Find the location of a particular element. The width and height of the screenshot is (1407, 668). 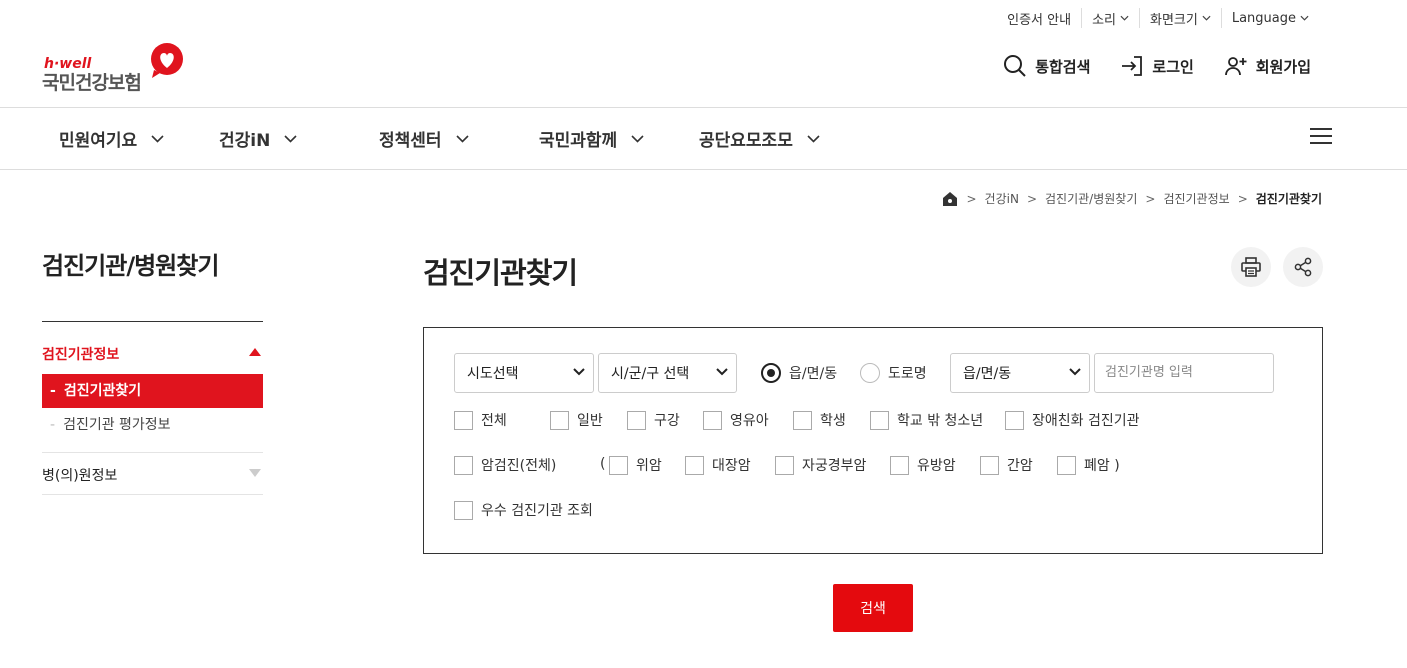

heart-logo-icon is located at coordinates (167, 60).